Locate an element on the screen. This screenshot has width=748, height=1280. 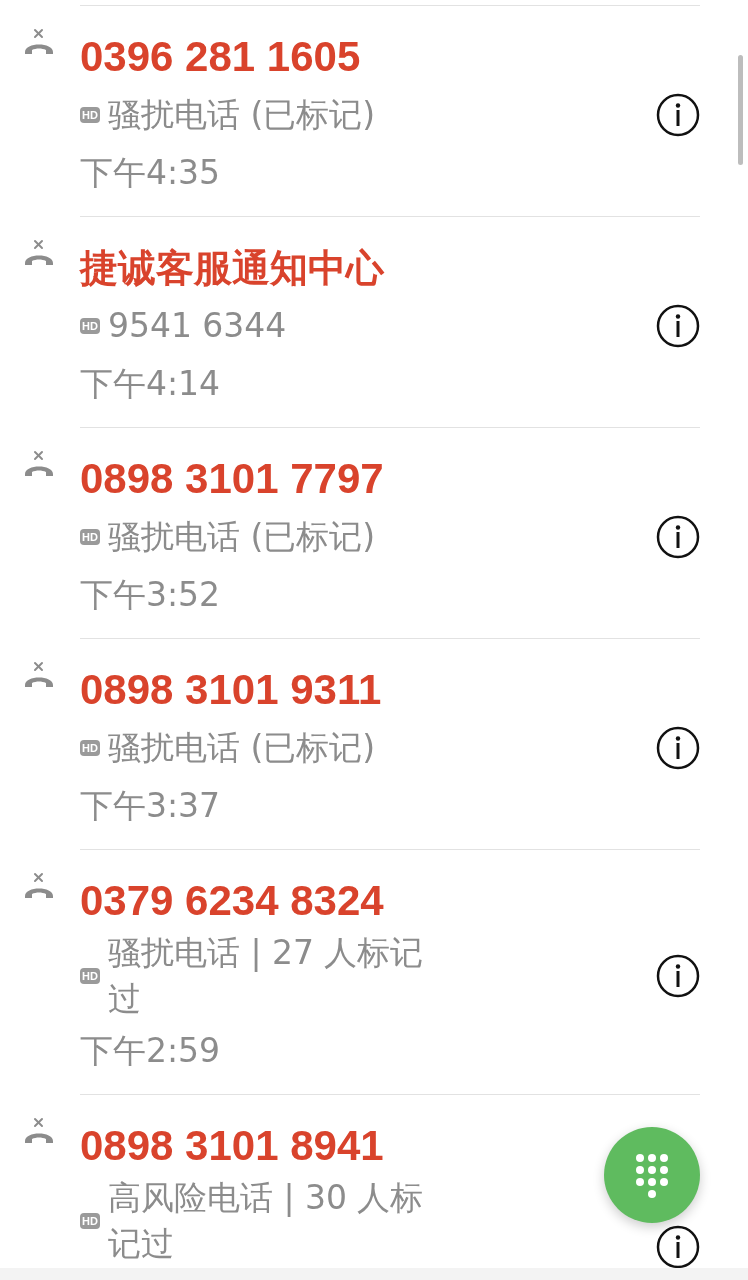
caller-name: 捷诚客服通知中心 is located at coordinates (232, 268).